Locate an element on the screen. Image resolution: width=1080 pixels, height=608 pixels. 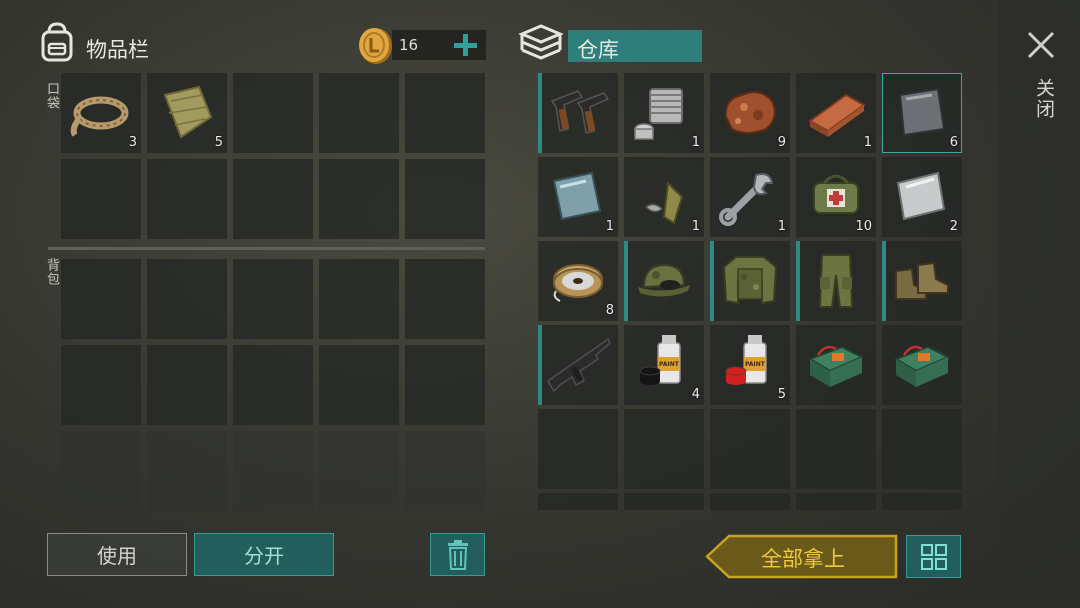
sort-button is located at coordinates (933, 556).